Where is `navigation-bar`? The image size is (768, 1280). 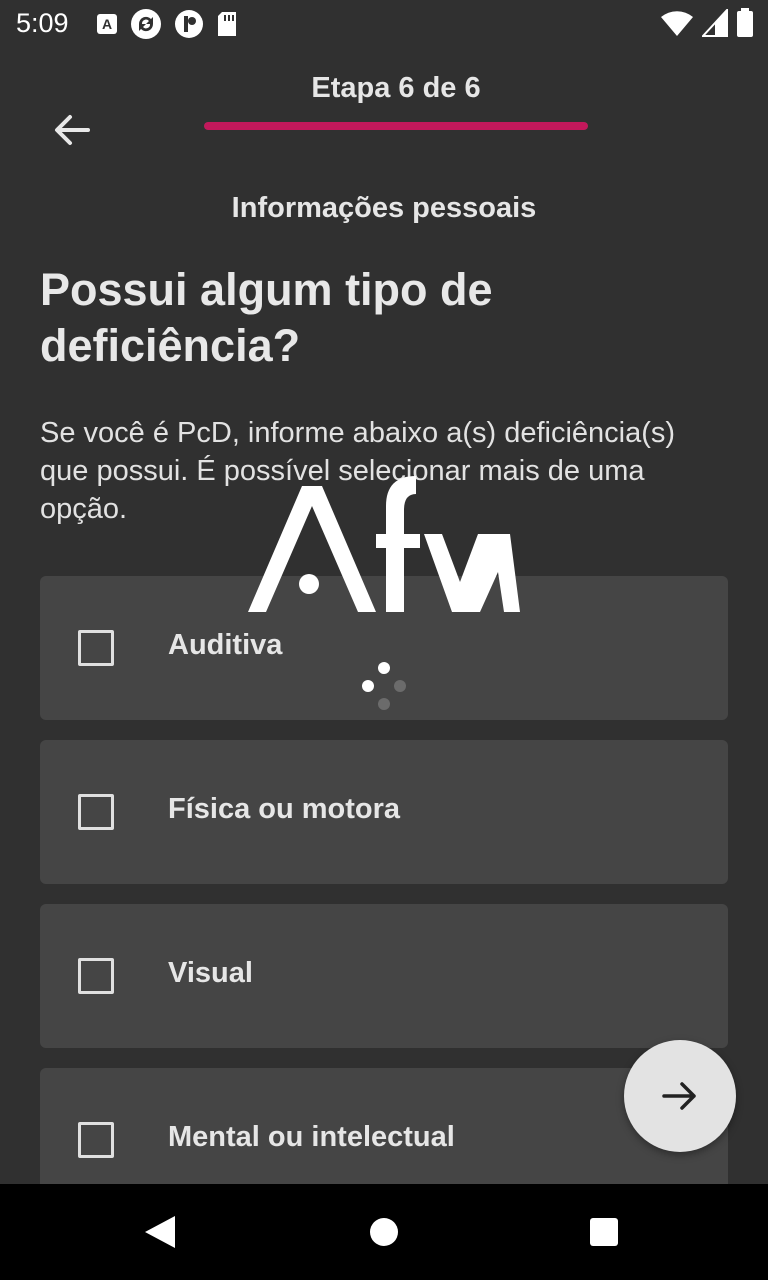 navigation-bar is located at coordinates (384, 1232).